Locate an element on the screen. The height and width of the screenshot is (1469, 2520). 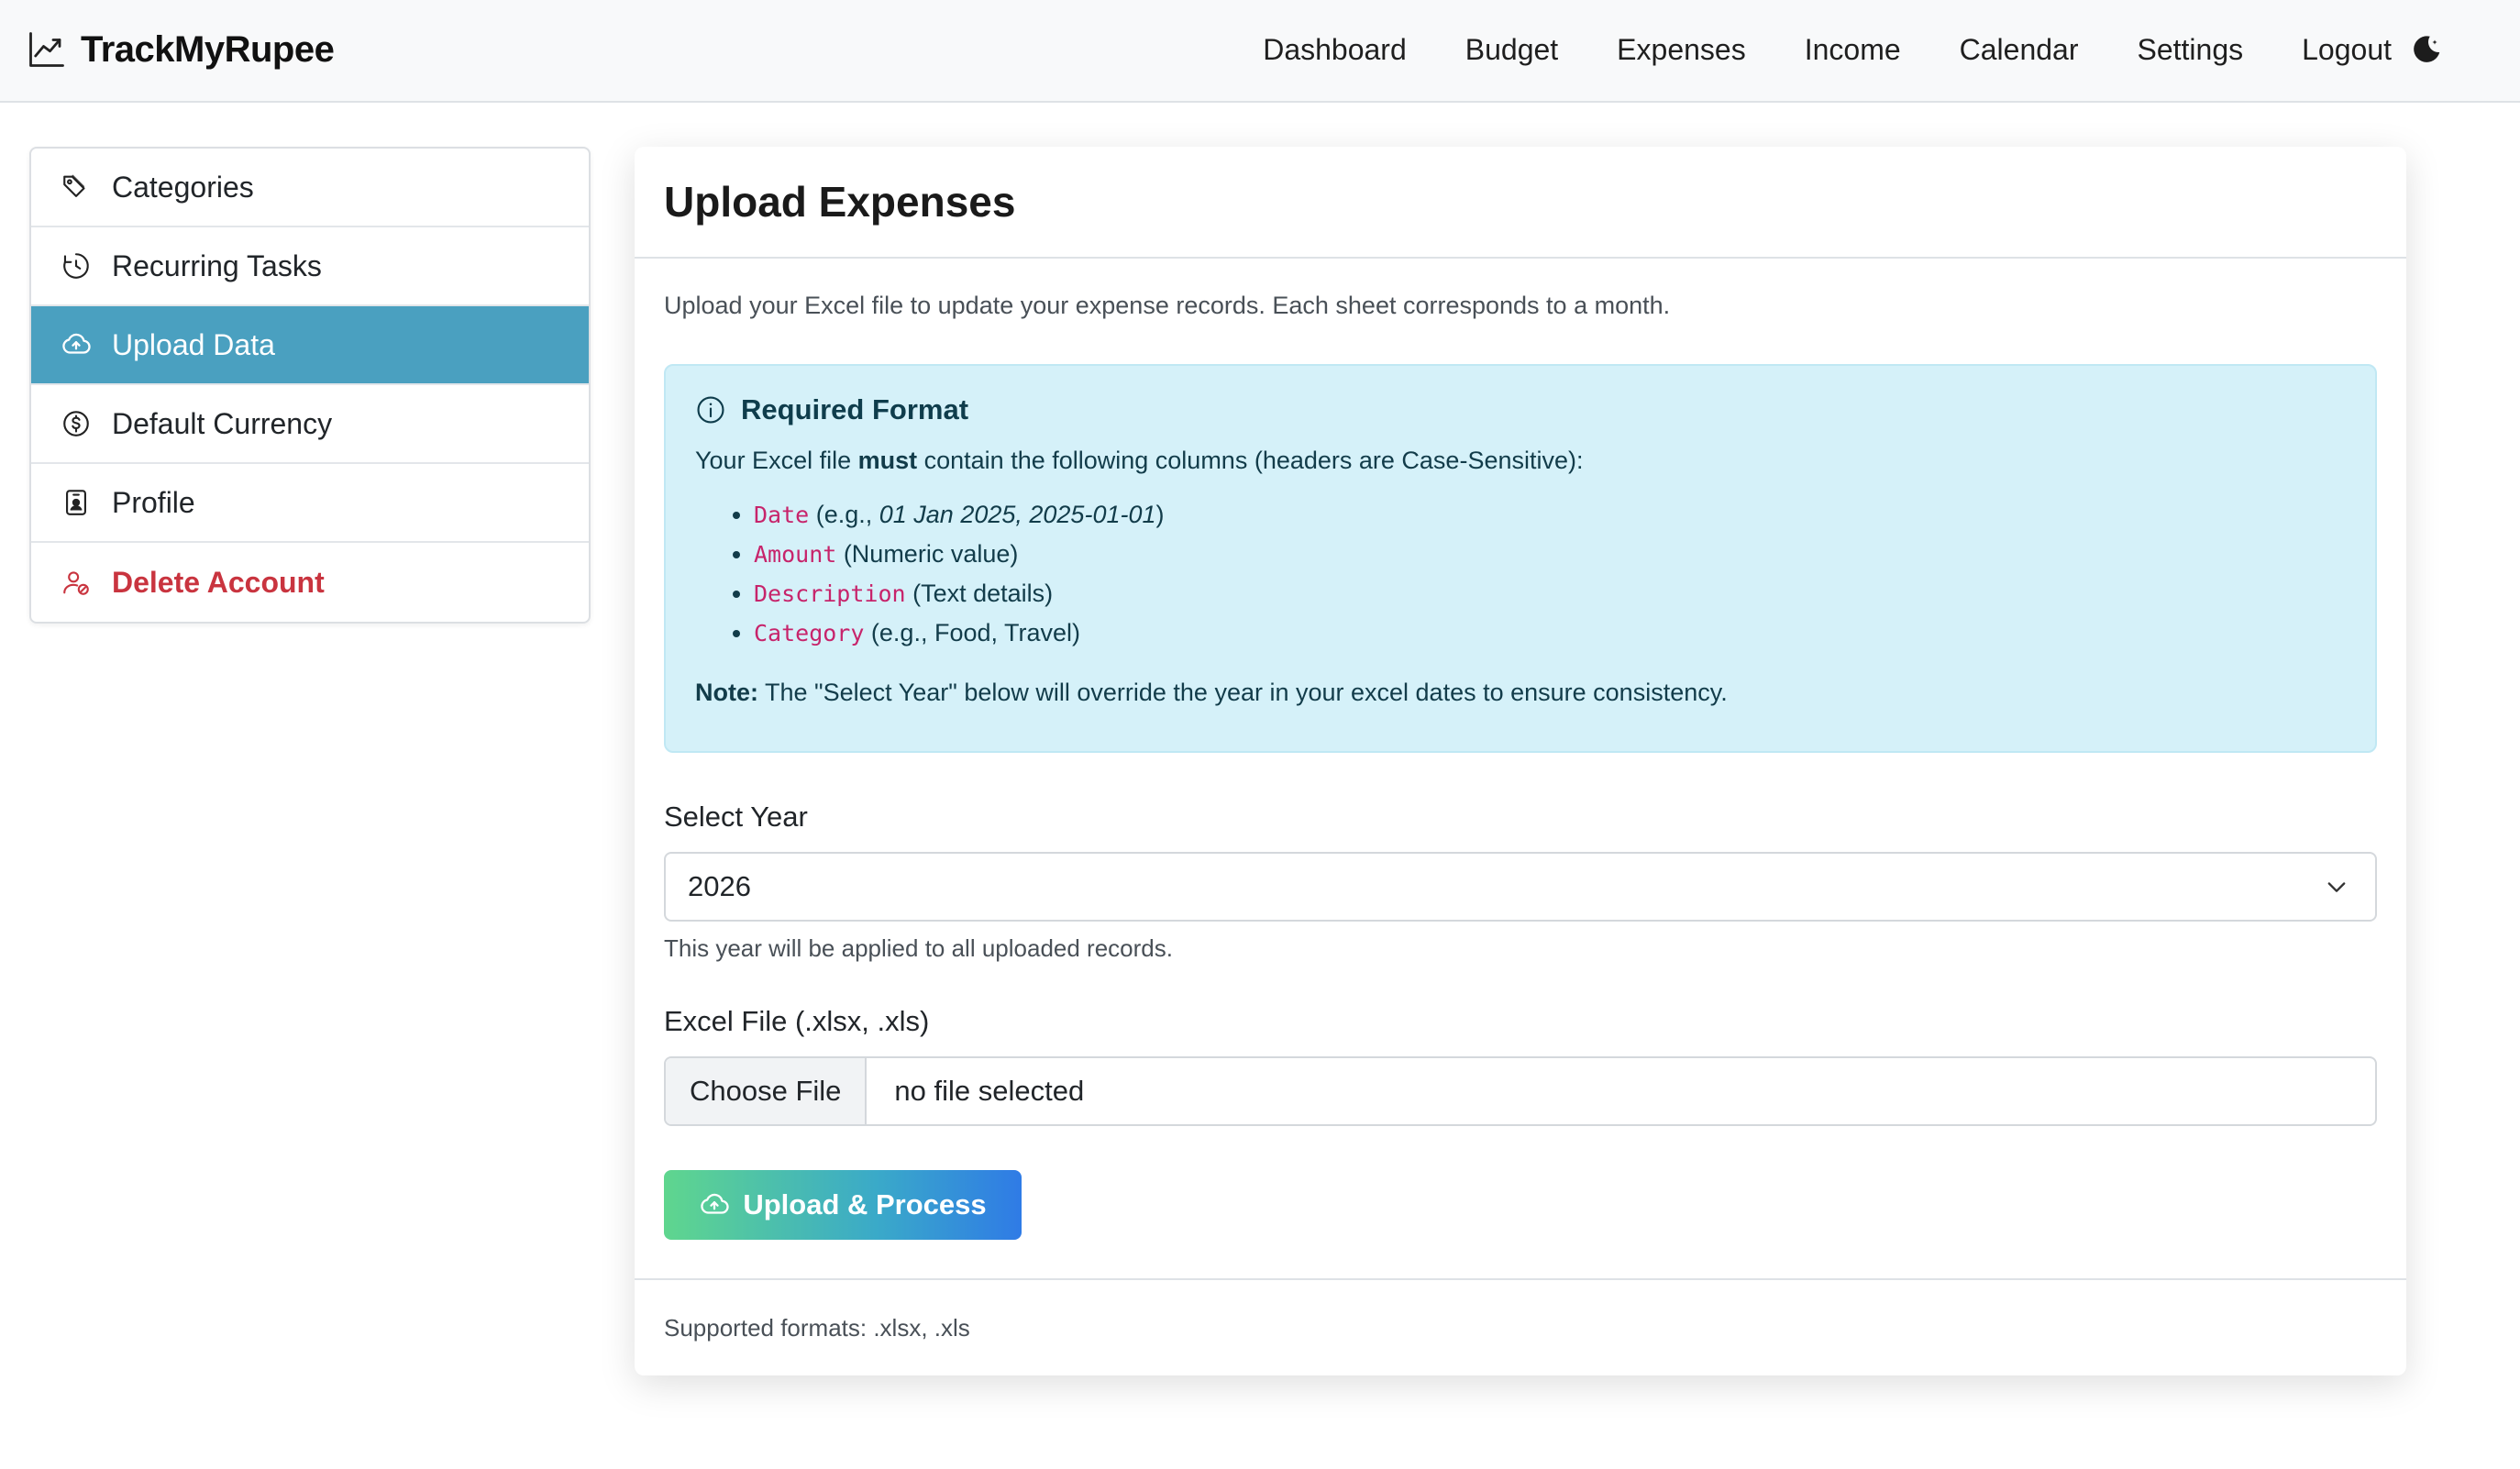
sidebar-item-label: Profile is located at coordinates (153, 502).